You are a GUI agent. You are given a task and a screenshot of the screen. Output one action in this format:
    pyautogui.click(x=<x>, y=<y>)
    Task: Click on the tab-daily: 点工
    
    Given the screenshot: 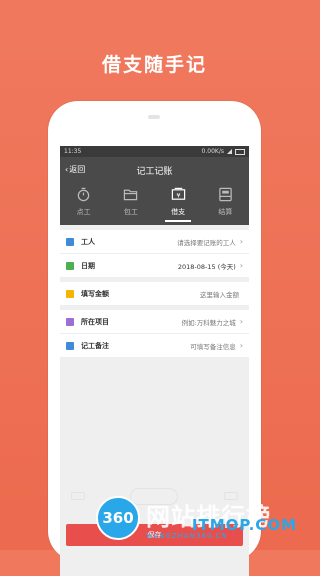 What is the action you would take?
    pyautogui.click(x=84, y=202)
    